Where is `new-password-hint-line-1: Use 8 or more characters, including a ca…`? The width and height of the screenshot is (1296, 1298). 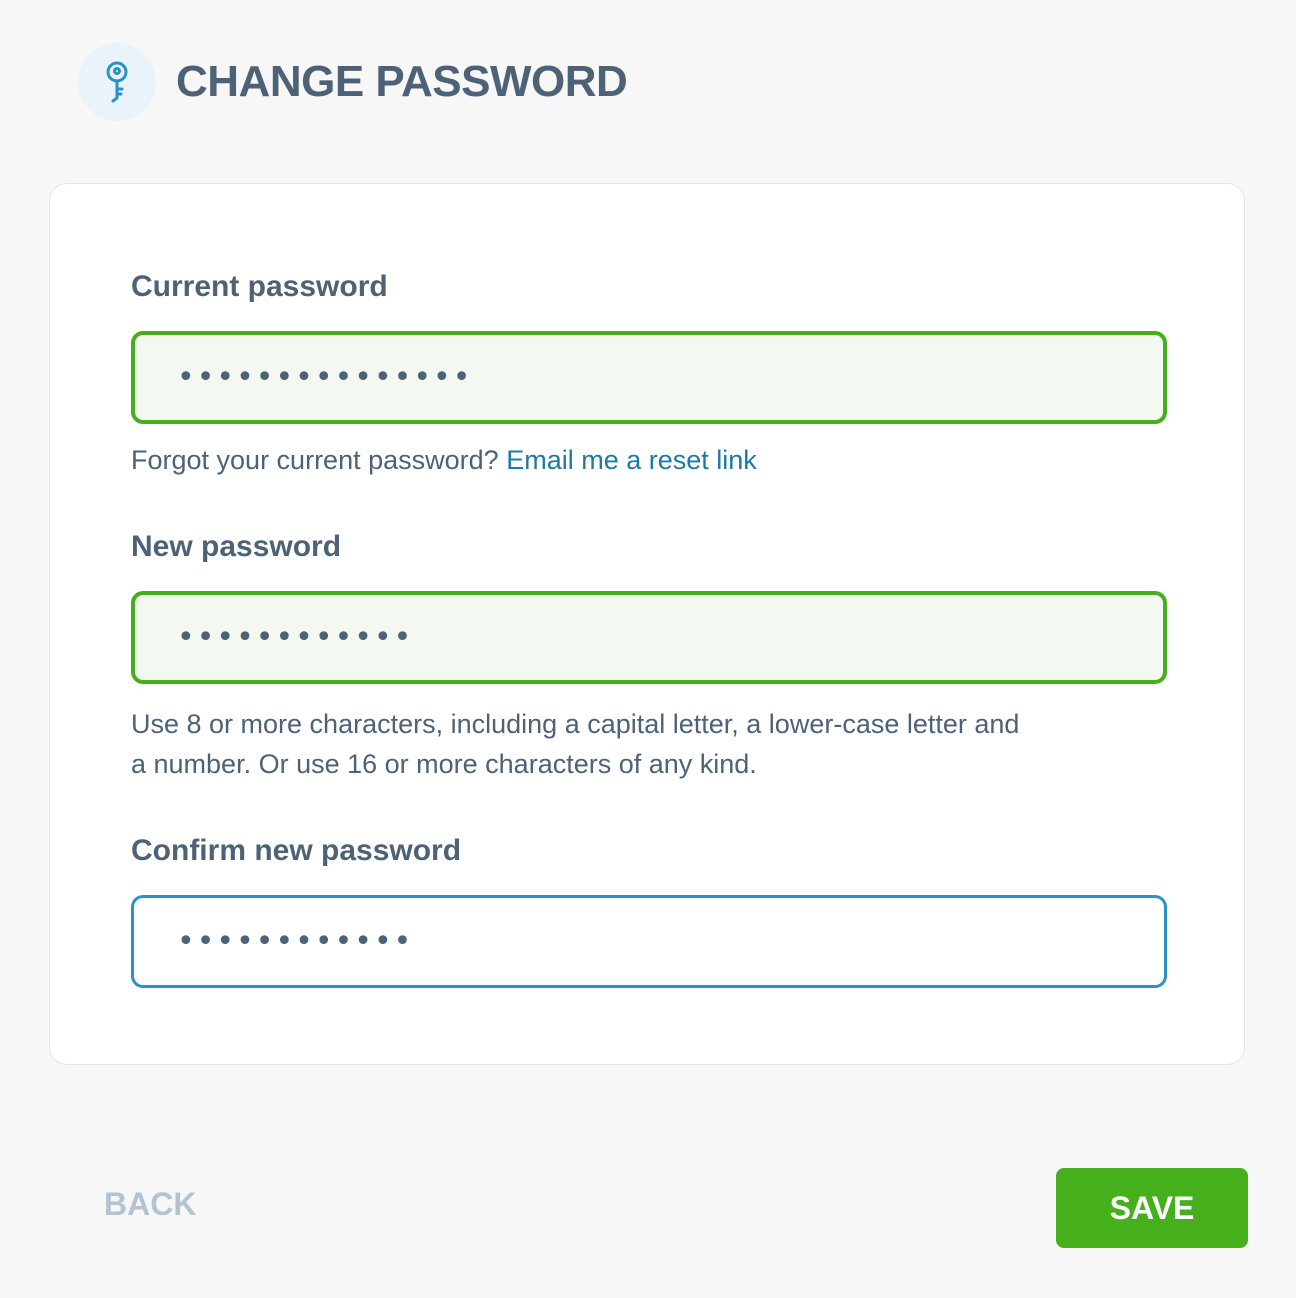
new-password-hint-line-1: Use 8 or more characters, including a ca… is located at coordinates (575, 724).